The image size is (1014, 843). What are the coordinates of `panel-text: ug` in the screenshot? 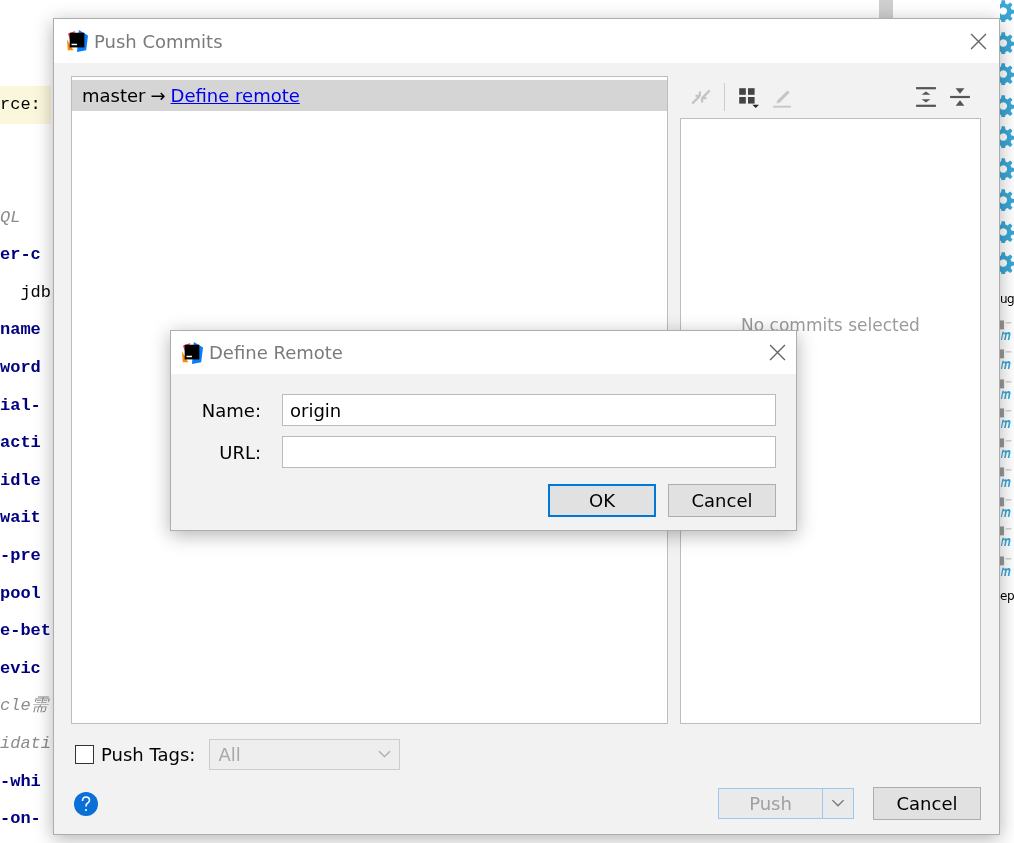 It's located at (1007, 299).